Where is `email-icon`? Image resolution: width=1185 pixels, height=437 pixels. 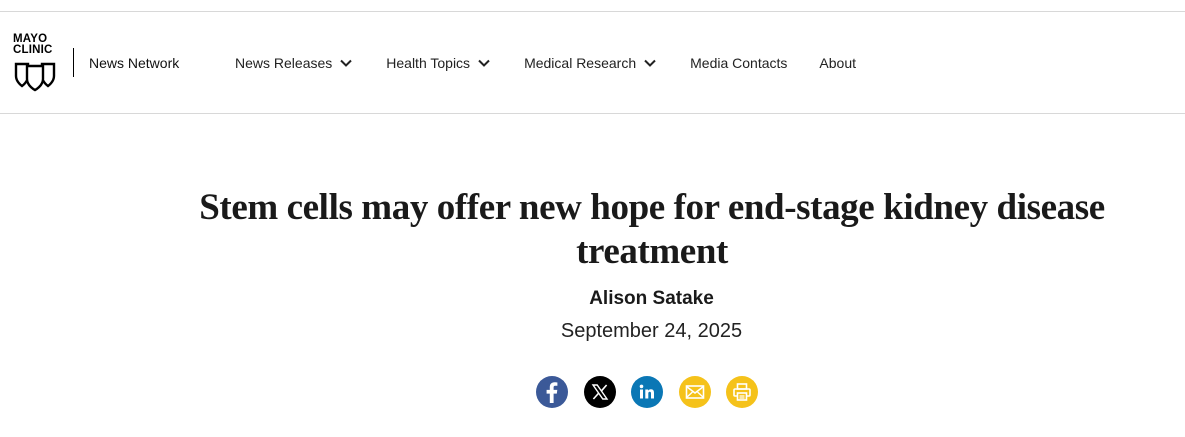 email-icon is located at coordinates (694, 392).